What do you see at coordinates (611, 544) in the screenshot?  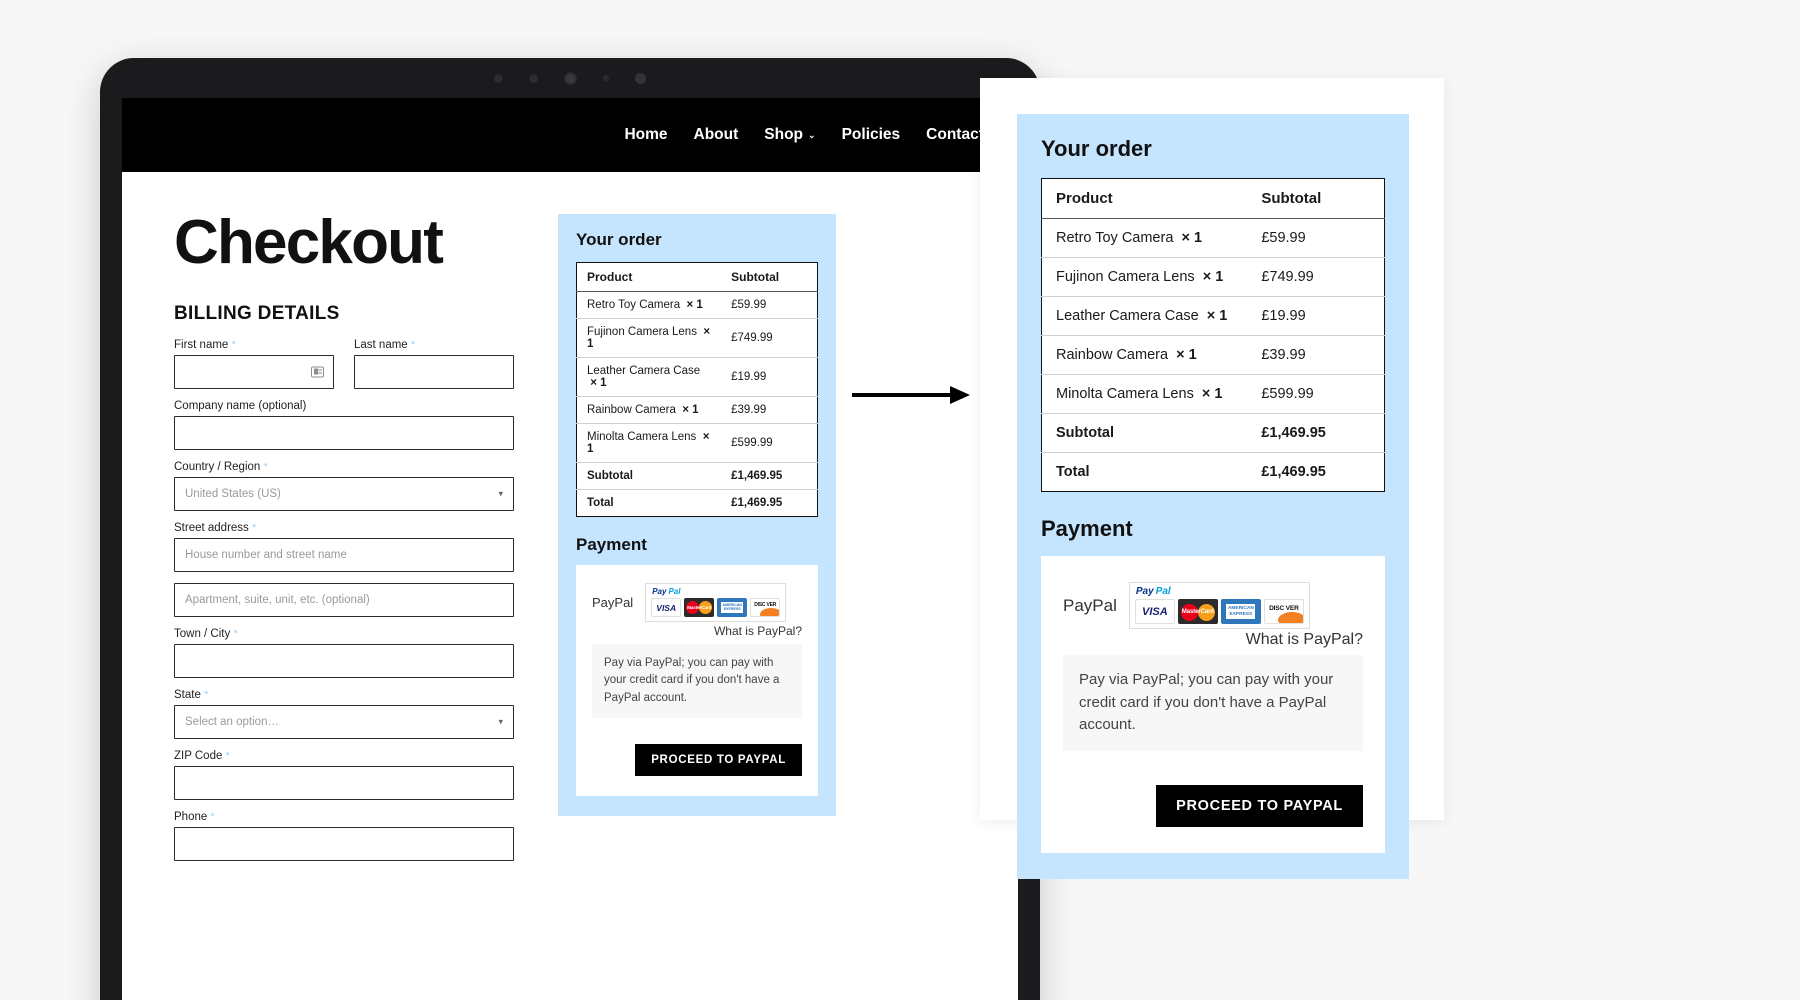 I see `payment-title: Payment` at bounding box center [611, 544].